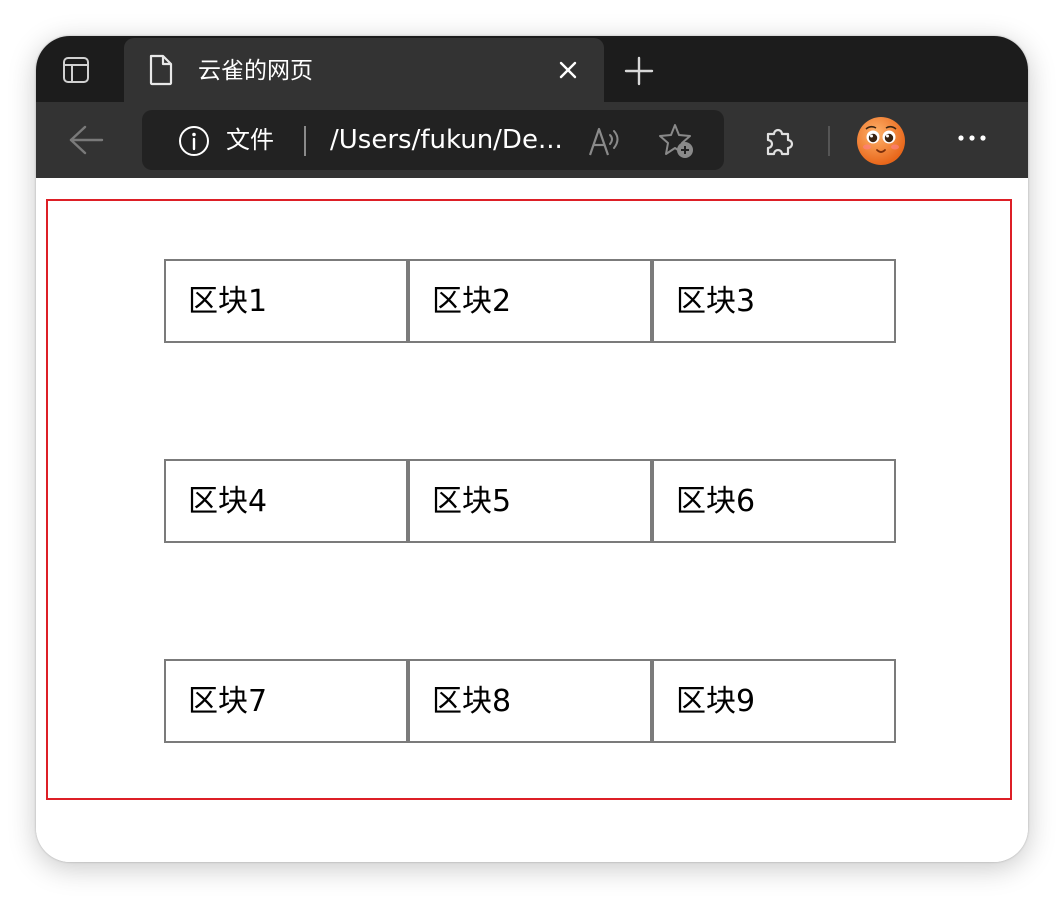 The height and width of the screenshot is (898, 1064). Describe the element at coordinates (774, 301) in the screenshot. I see `block-3: 区块3` at that location.